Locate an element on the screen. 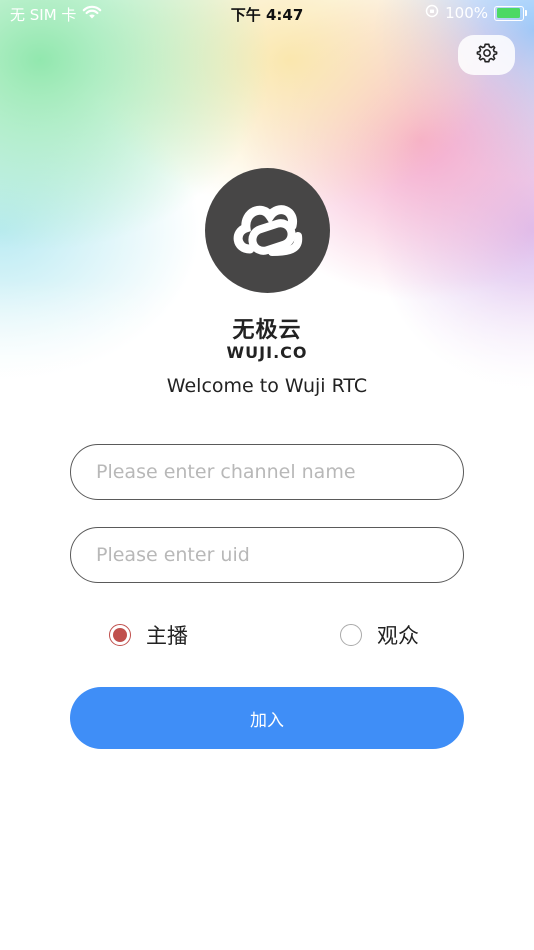 This screenshot has height=950, width=534. brand-name-cn: 无极云 is located at coordinates (267, 330).